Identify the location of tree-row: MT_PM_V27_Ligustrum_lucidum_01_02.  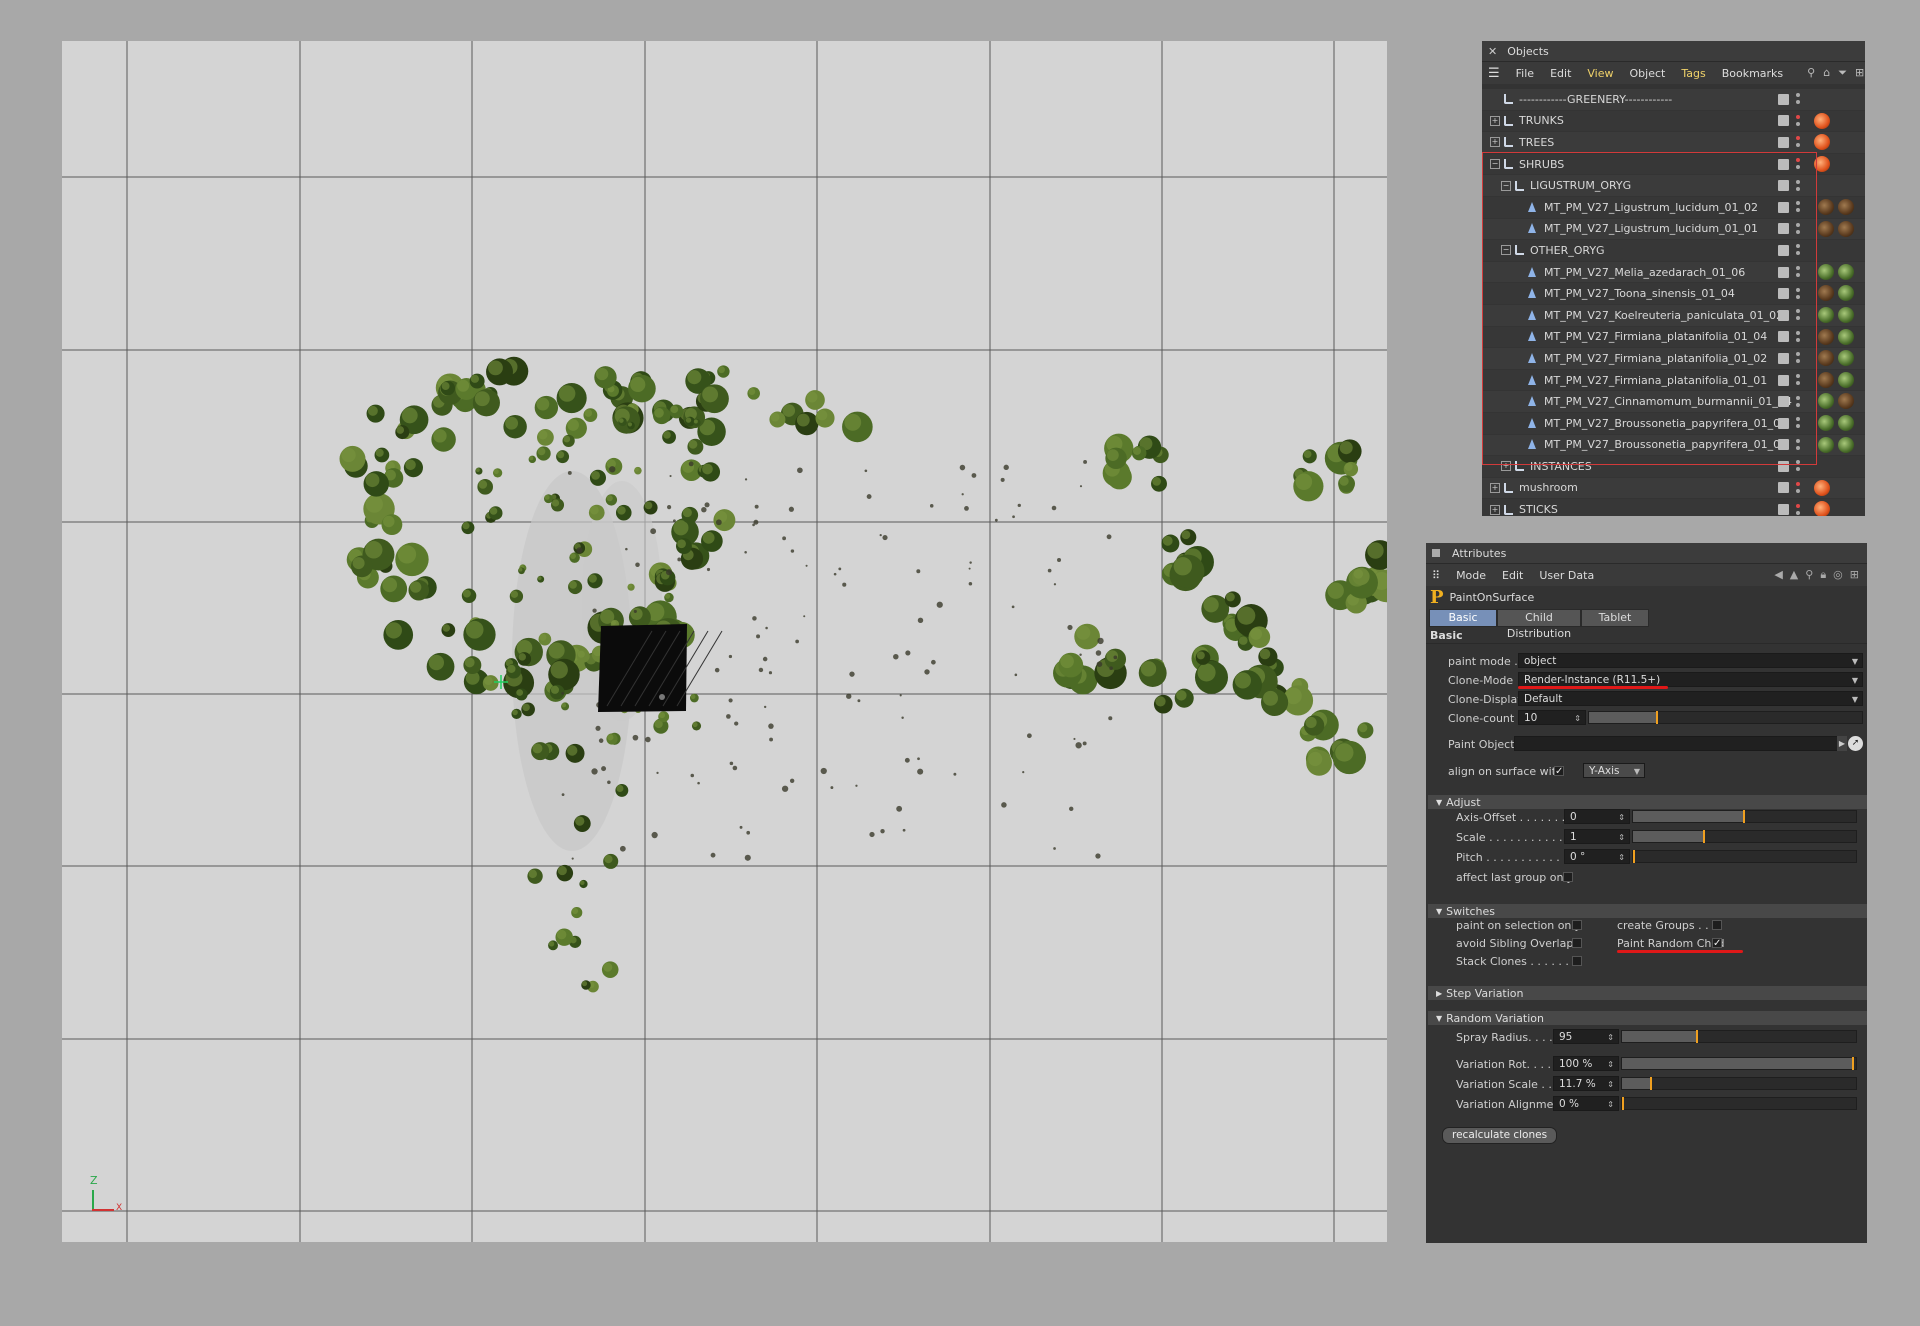
(1673, 207).